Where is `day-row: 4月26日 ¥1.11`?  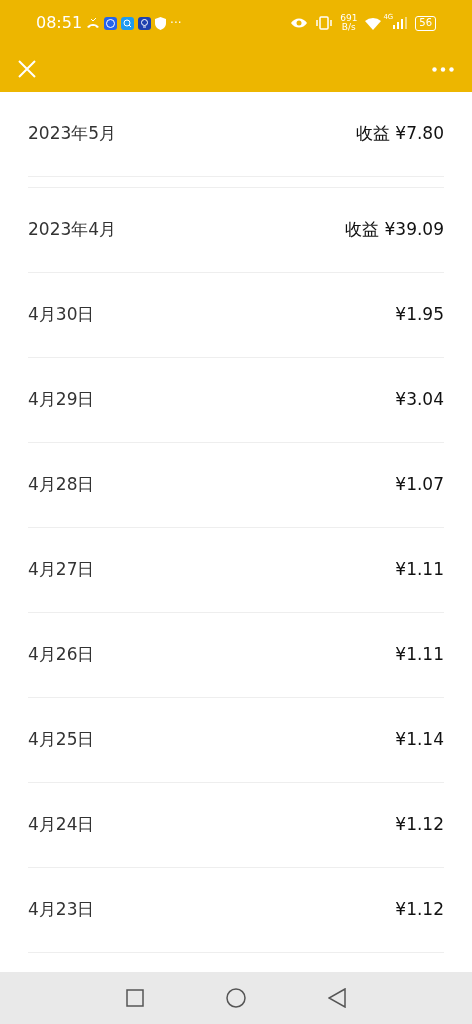 day-row: 4月26日 ¥1.11 is located at coordinates (236, 655).